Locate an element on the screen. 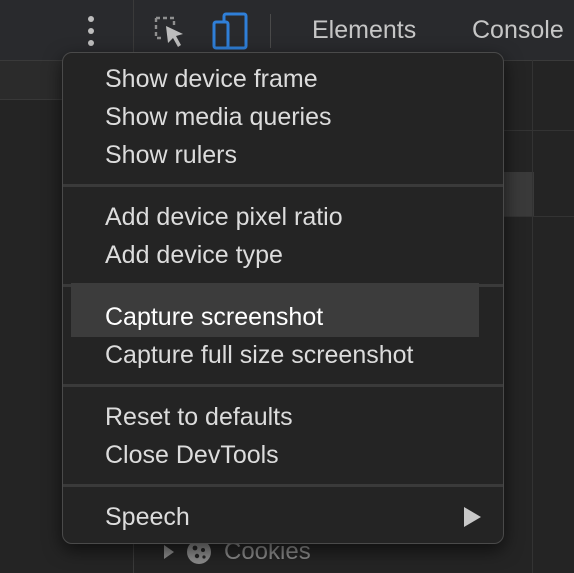  panel-split-line is located at coordinates (532, 316).